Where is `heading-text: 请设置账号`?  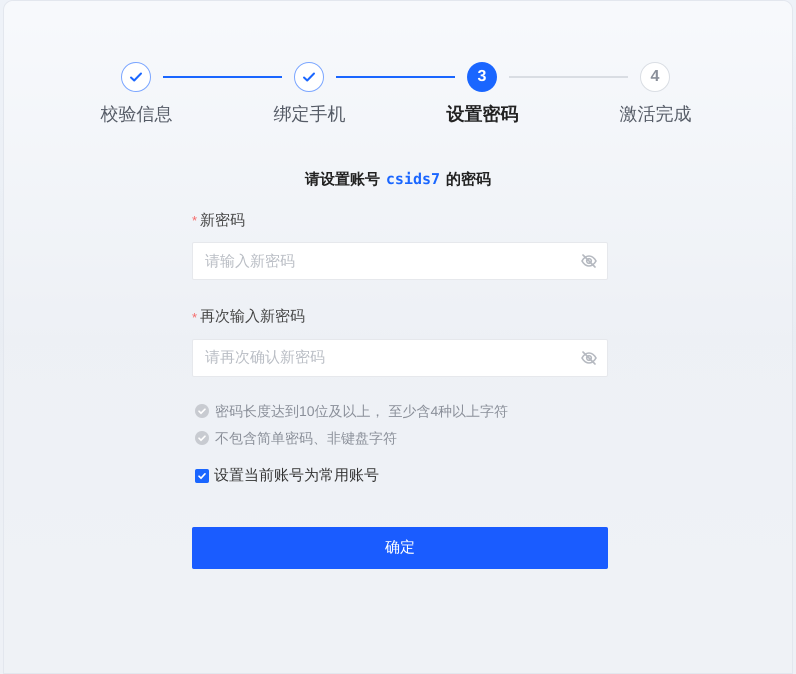
heading-text: 请设置账号 is located at coordinates (342, 180).